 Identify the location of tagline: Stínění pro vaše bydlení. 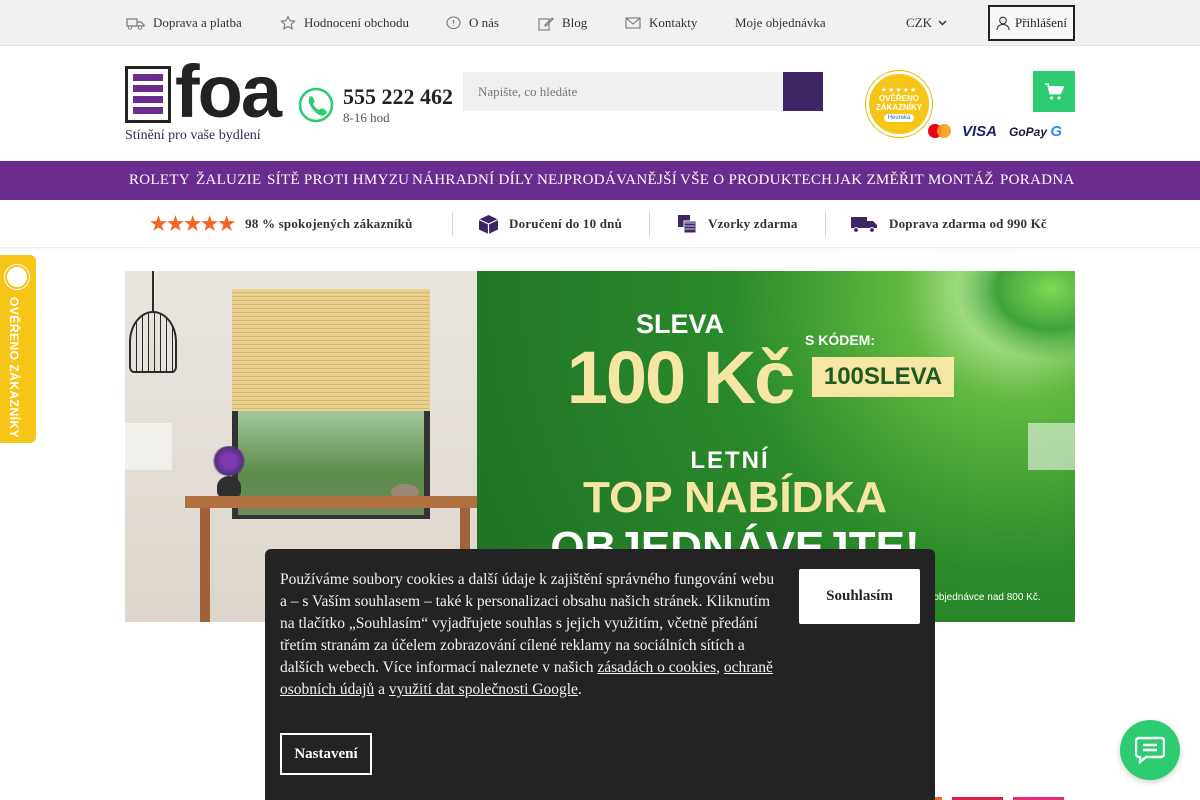
(193, 135).